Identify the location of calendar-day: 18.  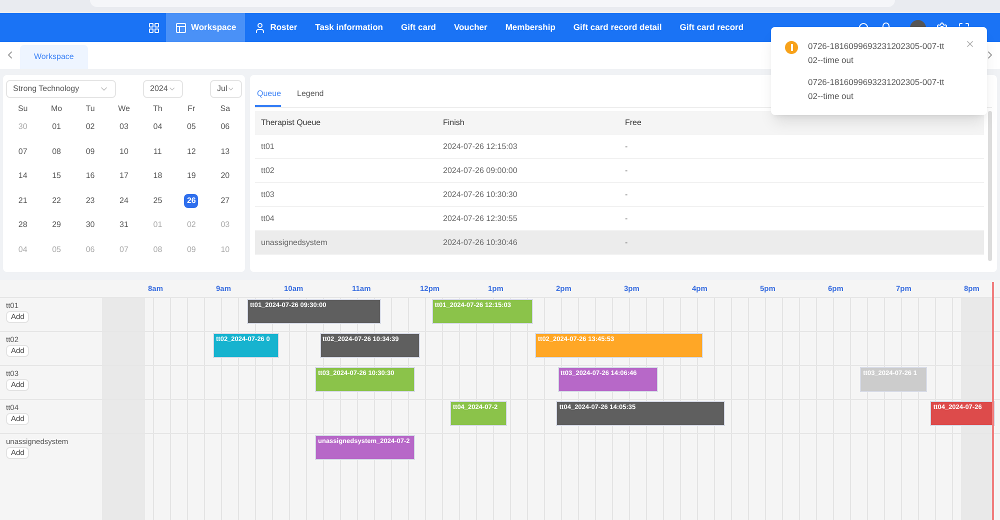
(157, 176).